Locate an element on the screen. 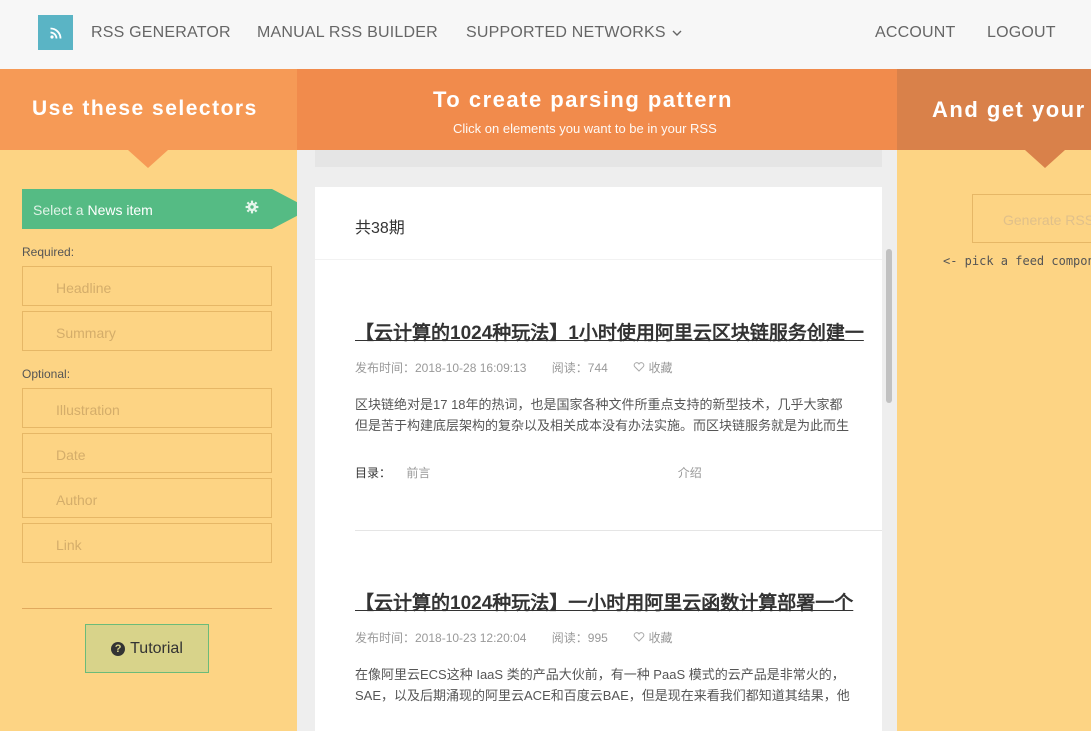  article-date: 发布时间：2018-10-28 16:09:13 is located at coordinates (441, 368).